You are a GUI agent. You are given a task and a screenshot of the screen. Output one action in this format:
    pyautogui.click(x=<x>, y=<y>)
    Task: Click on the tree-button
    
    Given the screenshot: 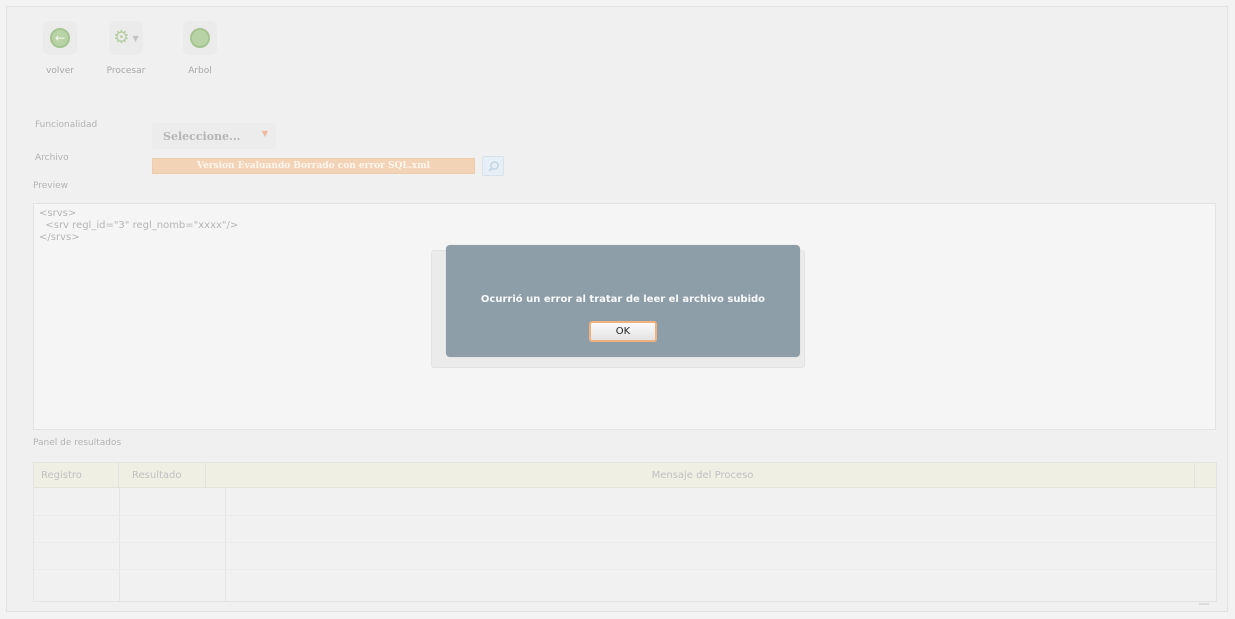 What is the action you would take?
    pyautogui.click(x=200, y=38)
    